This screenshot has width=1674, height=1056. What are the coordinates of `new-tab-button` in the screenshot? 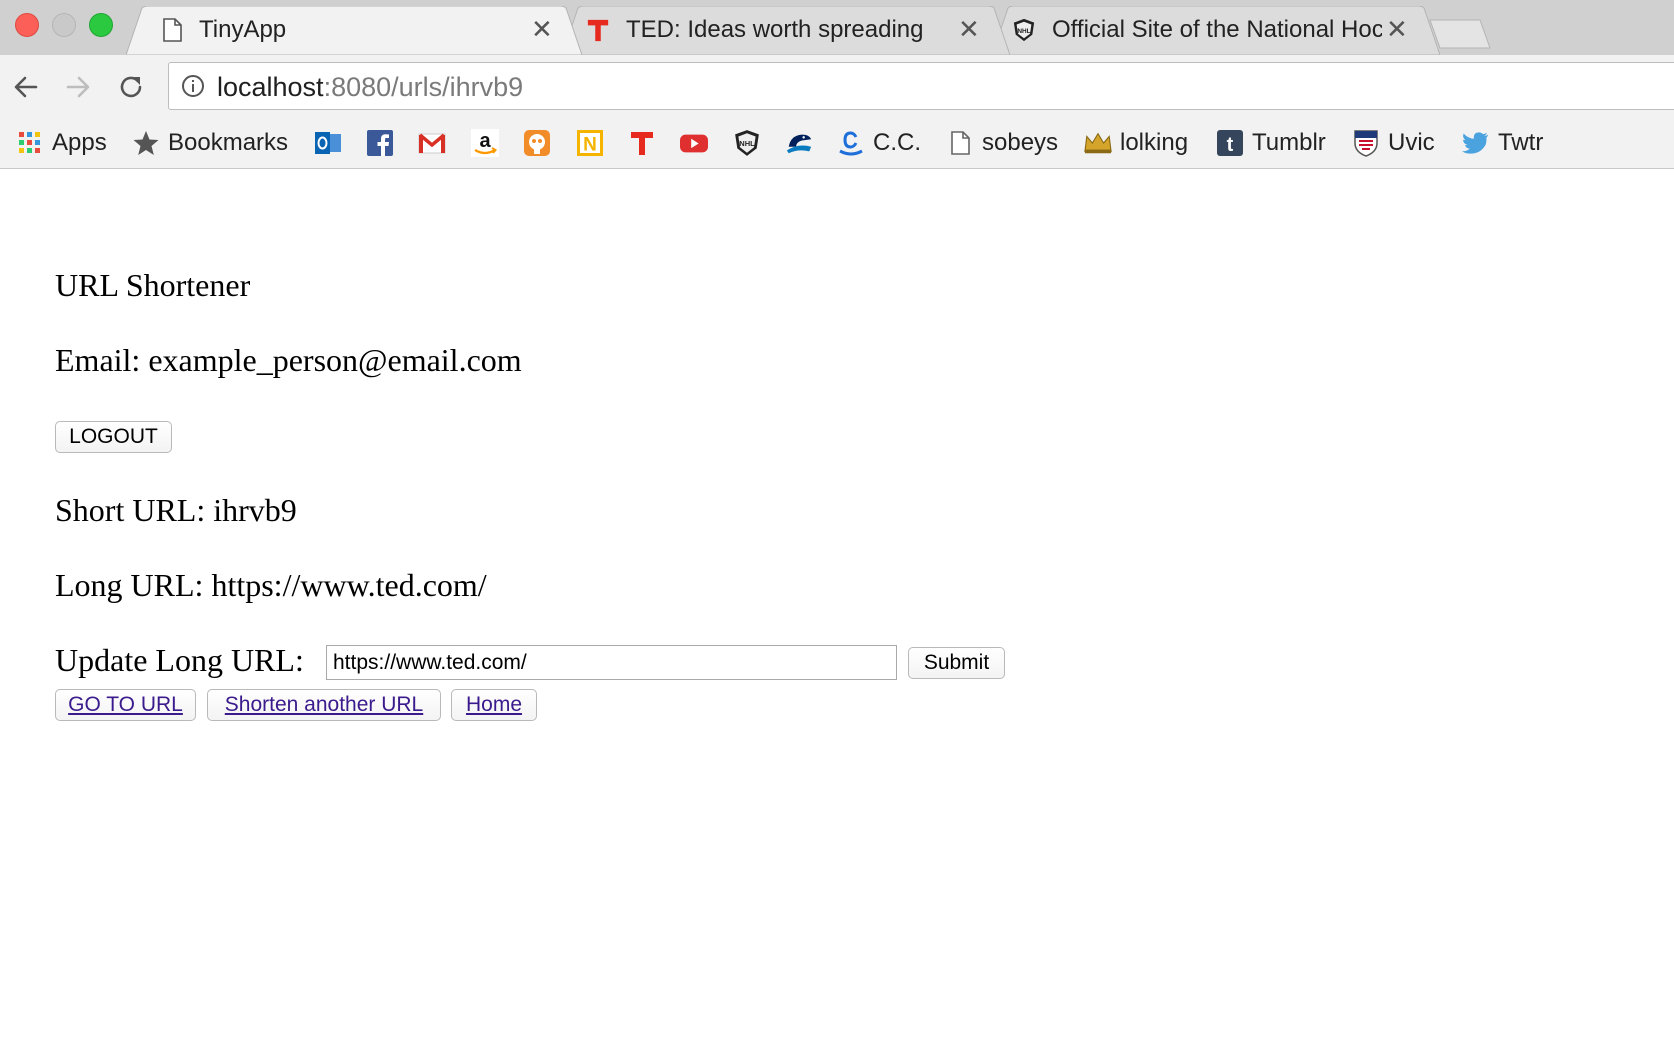 It's located at (1460, 34).